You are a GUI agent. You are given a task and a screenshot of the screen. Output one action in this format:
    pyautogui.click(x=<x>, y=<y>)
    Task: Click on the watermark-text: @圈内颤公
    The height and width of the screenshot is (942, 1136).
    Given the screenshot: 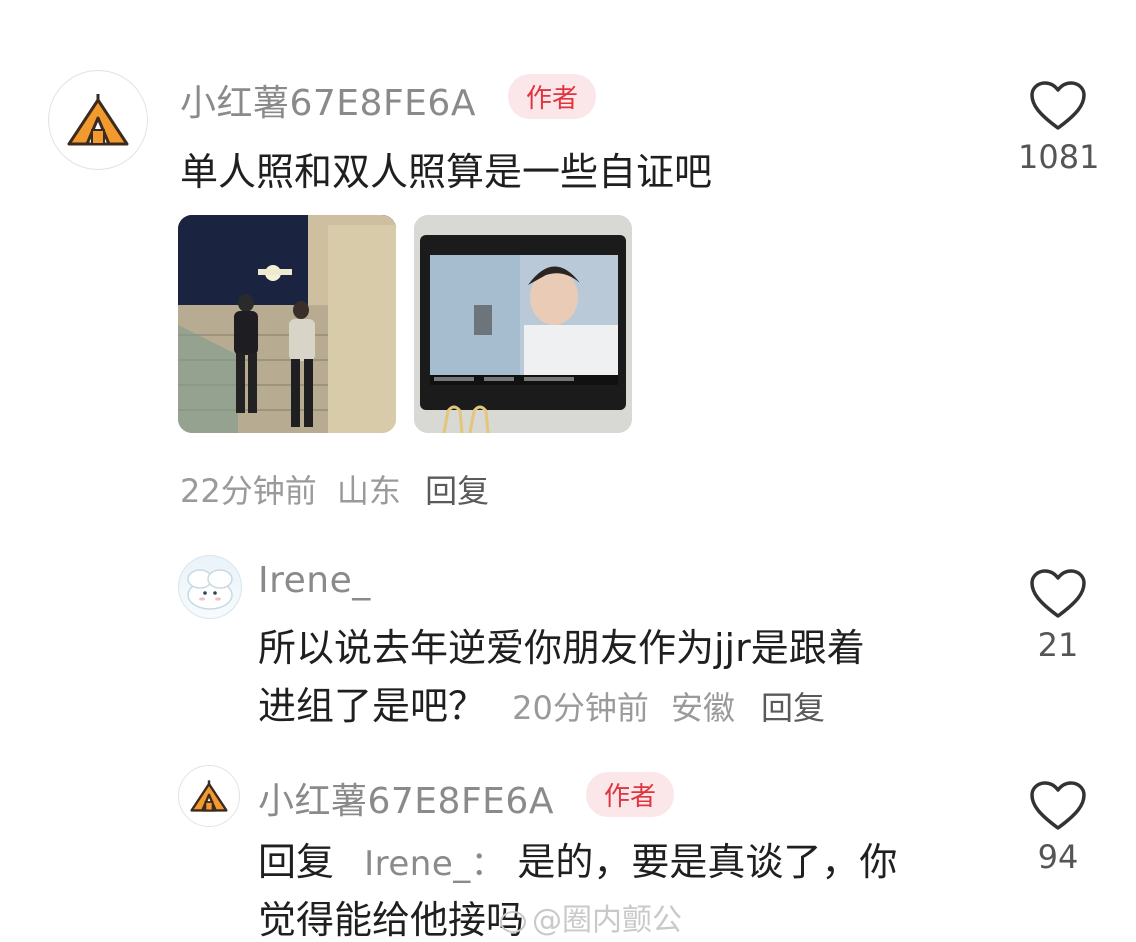 What is the action you would take?
    pyautogui.click(x=607, y=920)
    